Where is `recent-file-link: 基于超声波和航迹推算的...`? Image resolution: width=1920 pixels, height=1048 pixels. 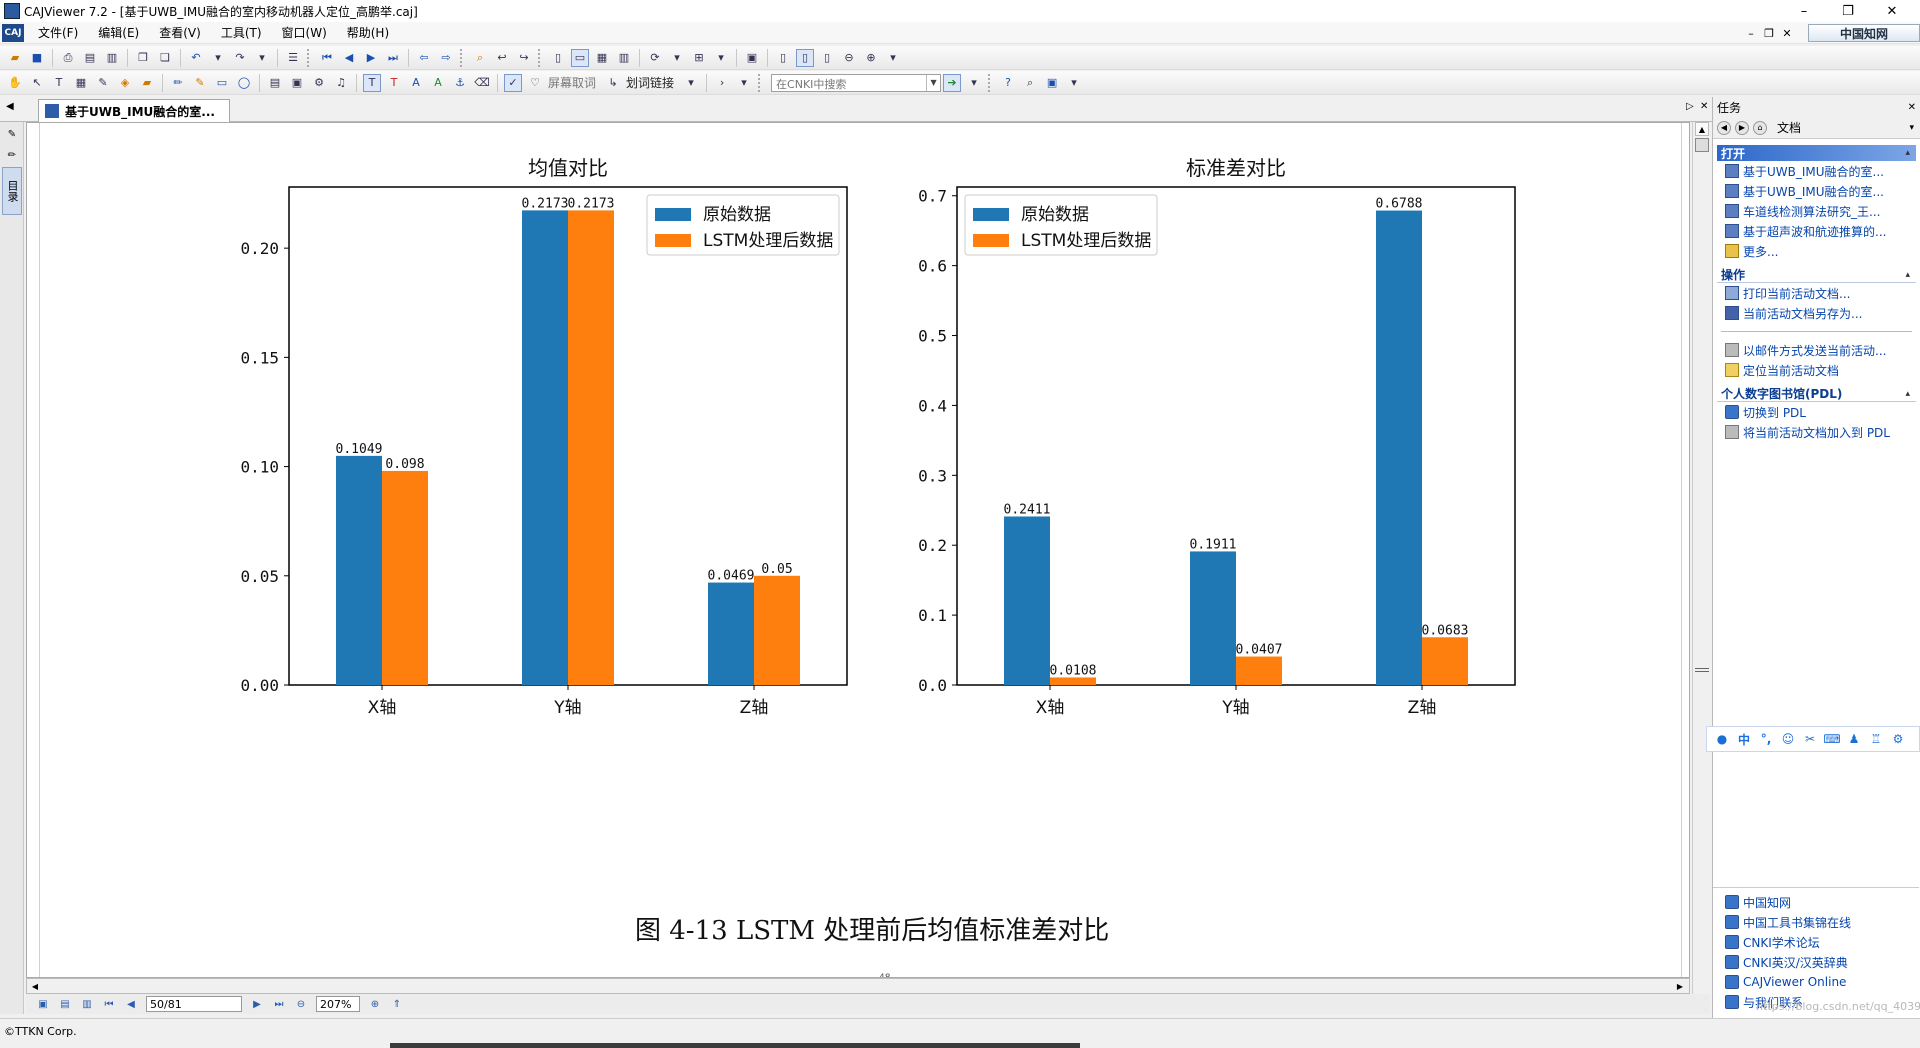
recent-file-link: 基于超声波和航迹推算的... is located at coordinates (1816, 231).